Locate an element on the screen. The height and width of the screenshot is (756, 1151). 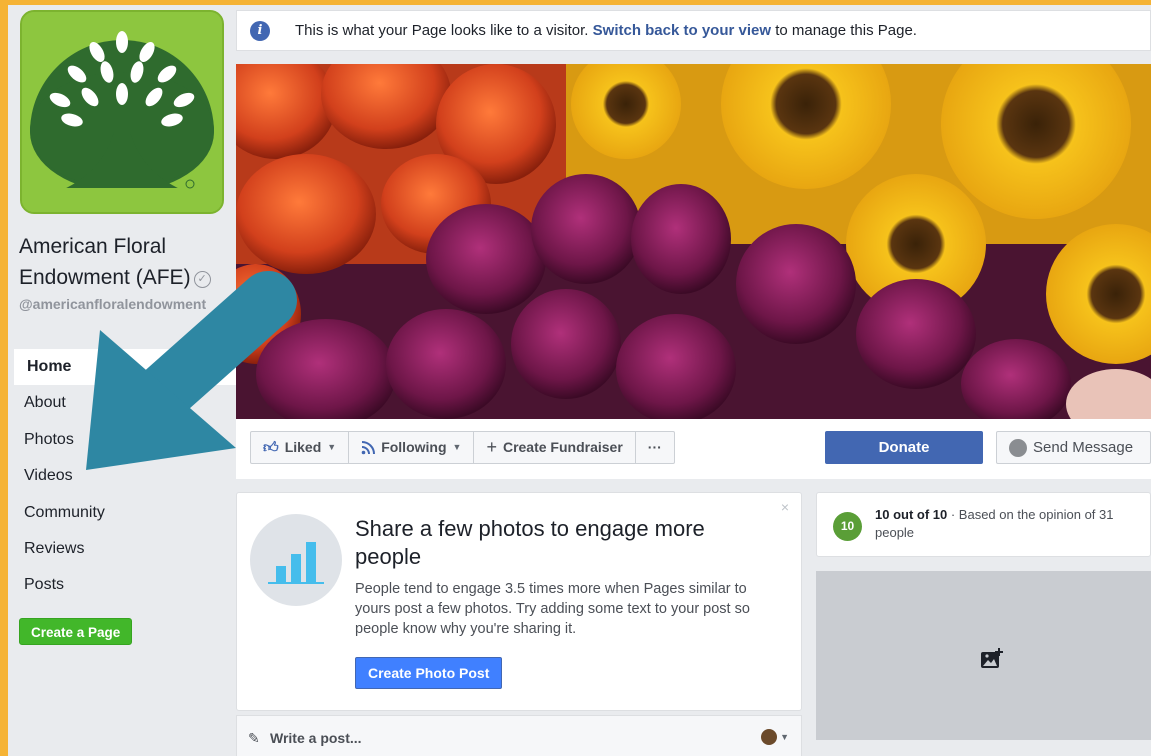
more-options-button: ··· is located at coordinates (655, 447).